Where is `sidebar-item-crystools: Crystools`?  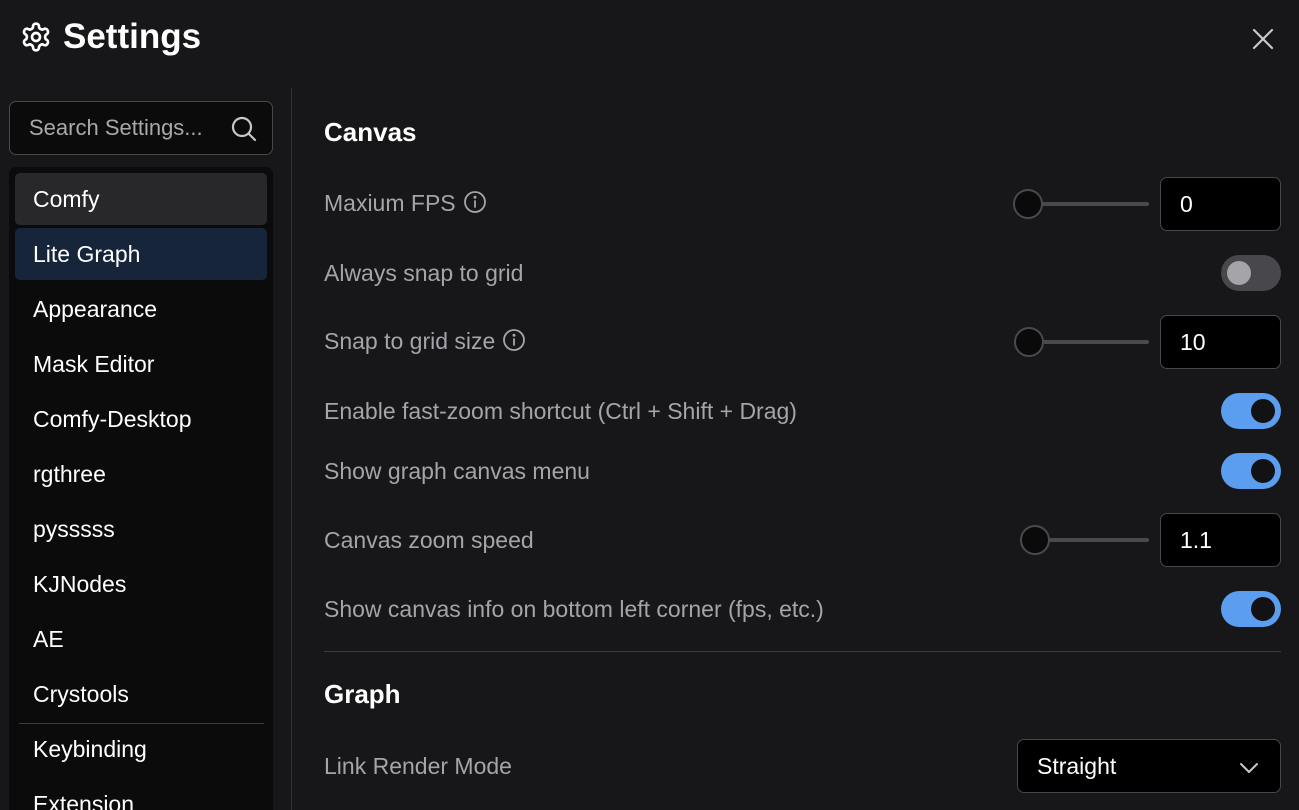
sidebar-item-crystools: Crystools is located at coordinates (141, 694).